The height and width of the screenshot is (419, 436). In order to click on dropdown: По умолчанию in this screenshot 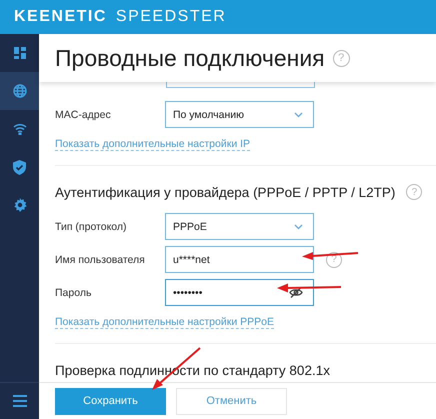, I will do `click(239, 114)`.